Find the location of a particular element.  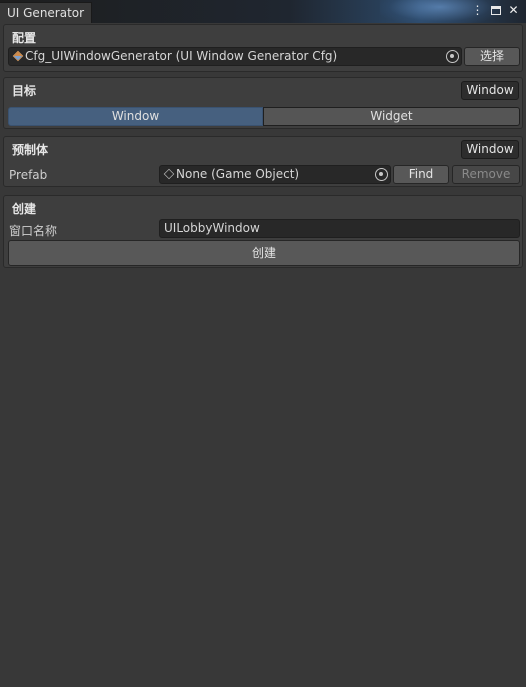

prefab-mode-badge: Window is located at coordinates (490, 149).